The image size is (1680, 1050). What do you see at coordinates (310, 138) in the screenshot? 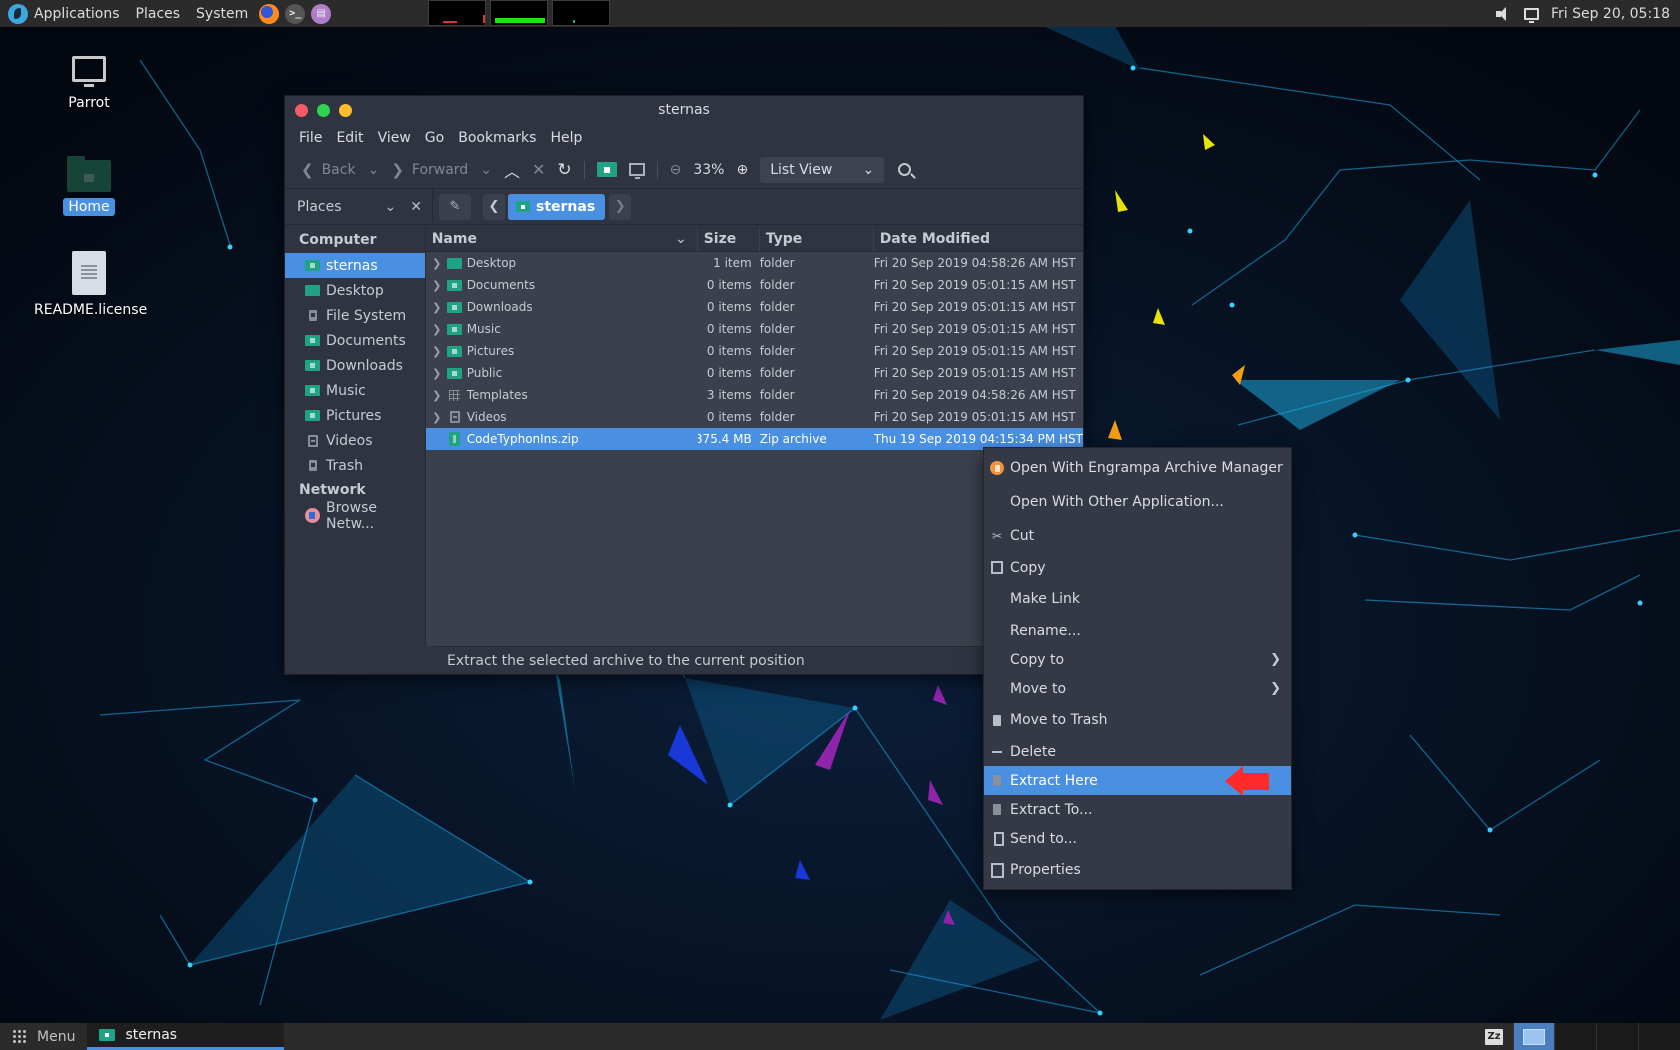
I see `menu-file: File` at bounding box center [310, 138].